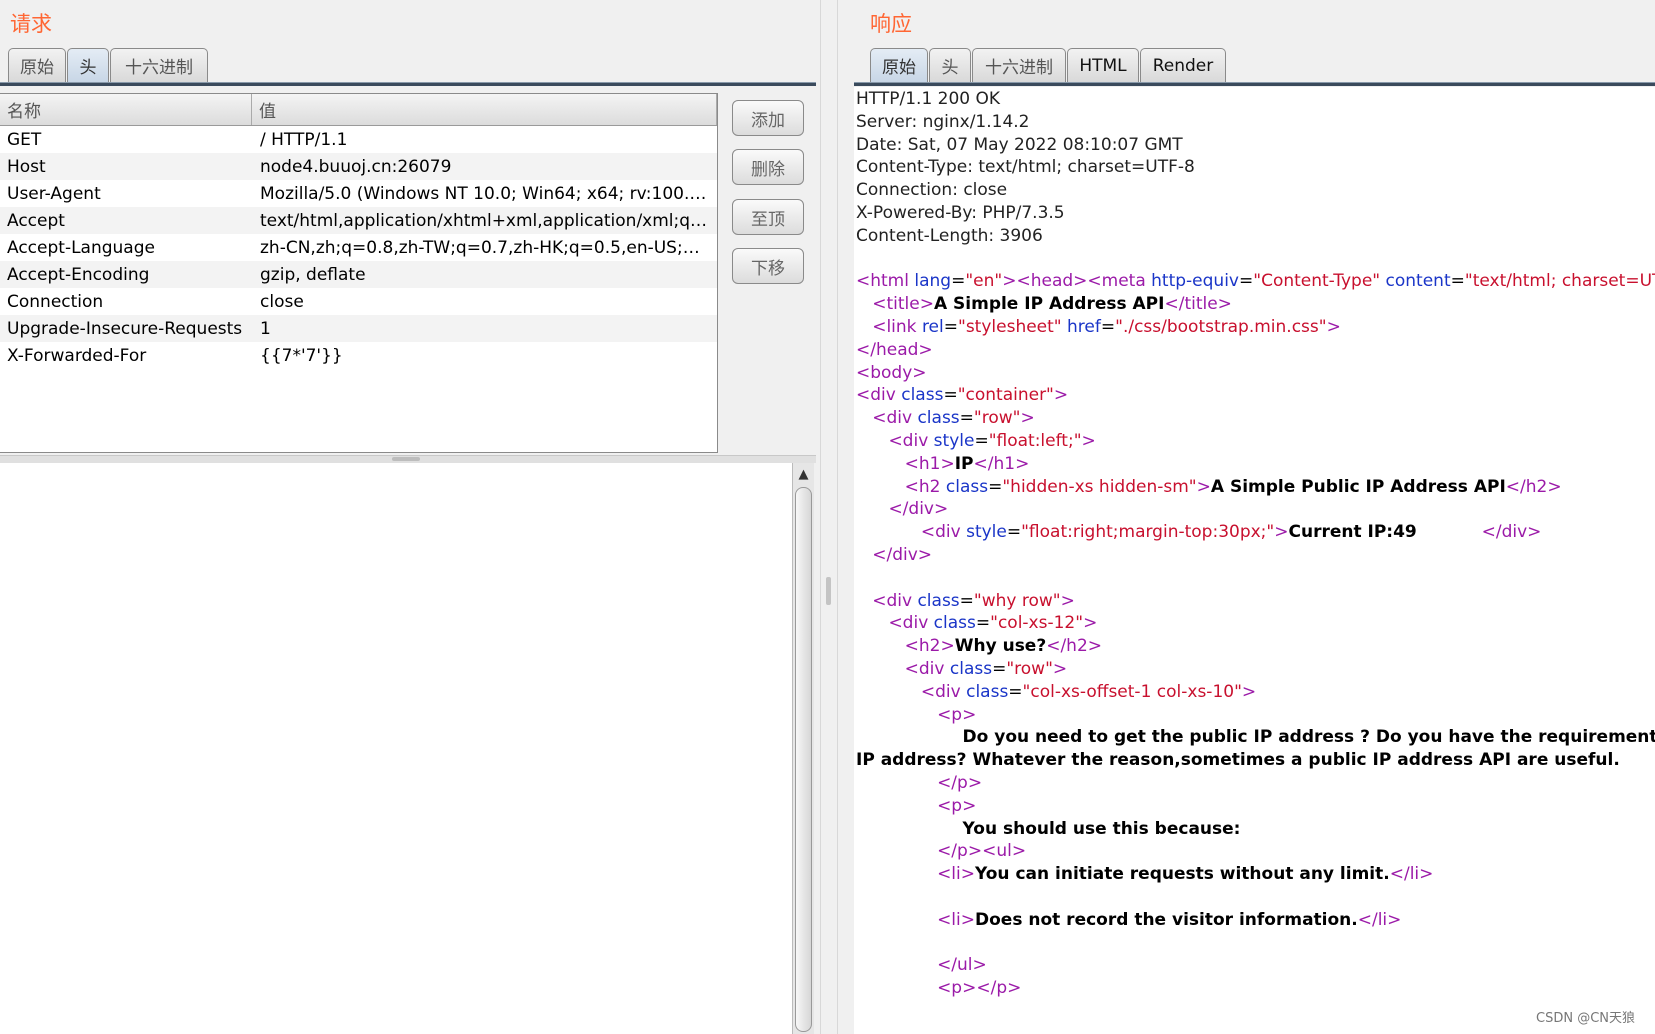 This screenshot has width=1655, height=1034. Describe the element at coordinates (88, 65) in the screenshot. I see `request-tab-headers: 头` at that location.